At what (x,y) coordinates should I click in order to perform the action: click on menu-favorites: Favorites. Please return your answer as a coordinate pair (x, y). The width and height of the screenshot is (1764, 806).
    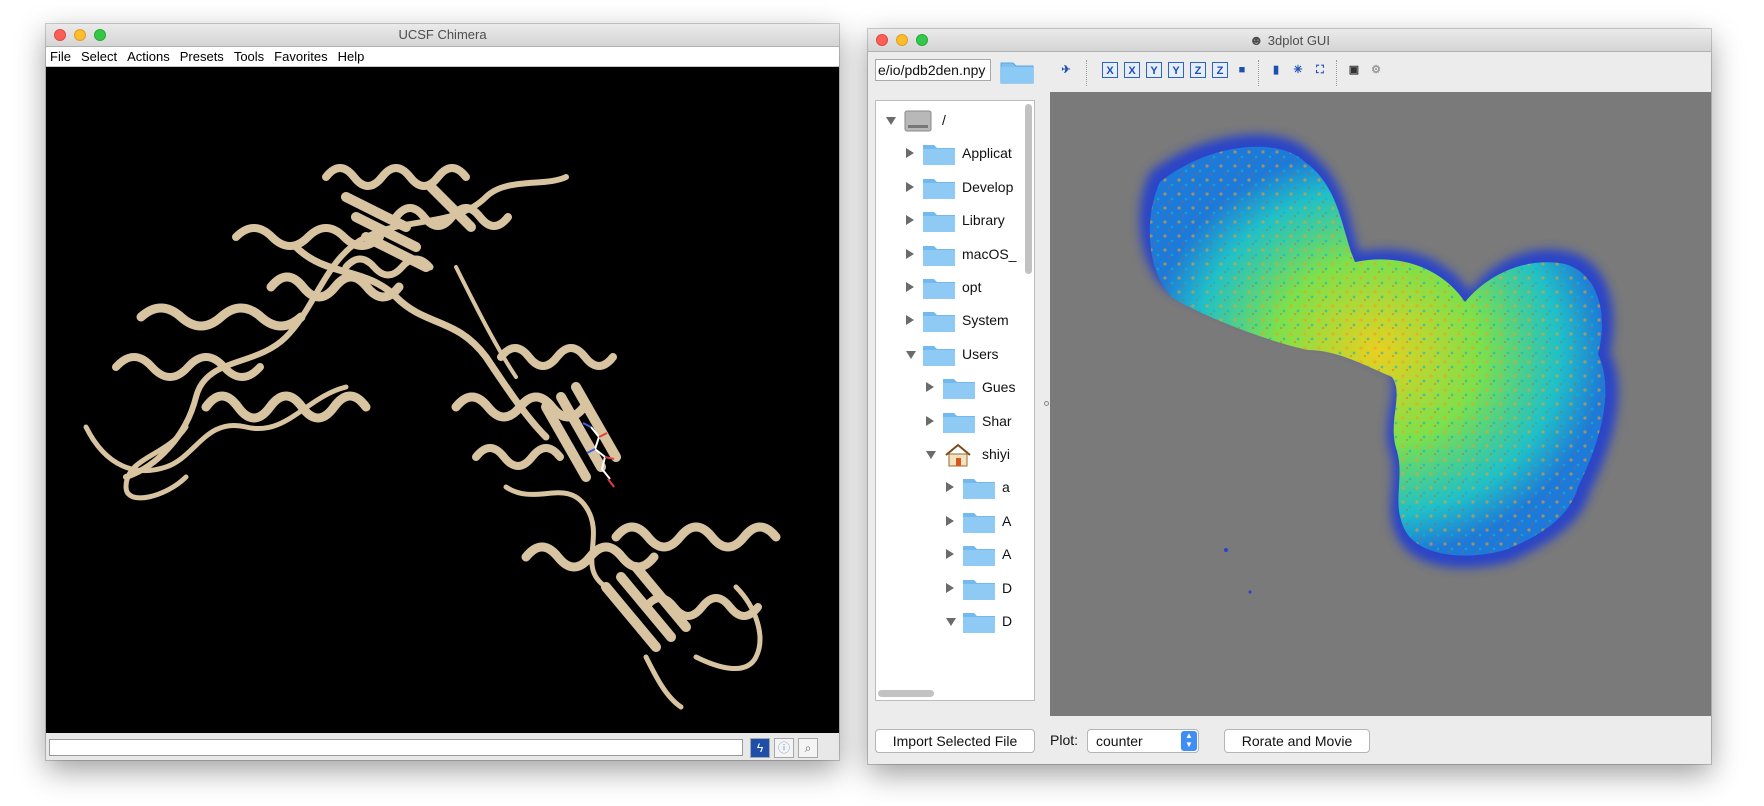
    Looking at the image, I should click on (302, 55).